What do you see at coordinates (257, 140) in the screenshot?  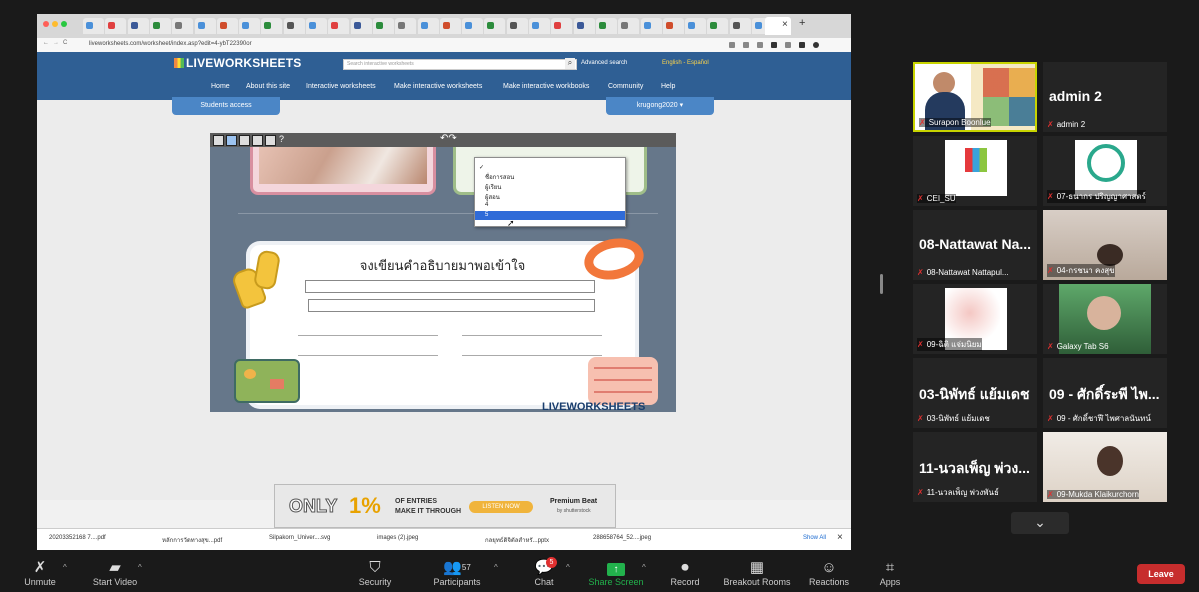 I see `copy-tool-icon` at bounding box center [257, 140].